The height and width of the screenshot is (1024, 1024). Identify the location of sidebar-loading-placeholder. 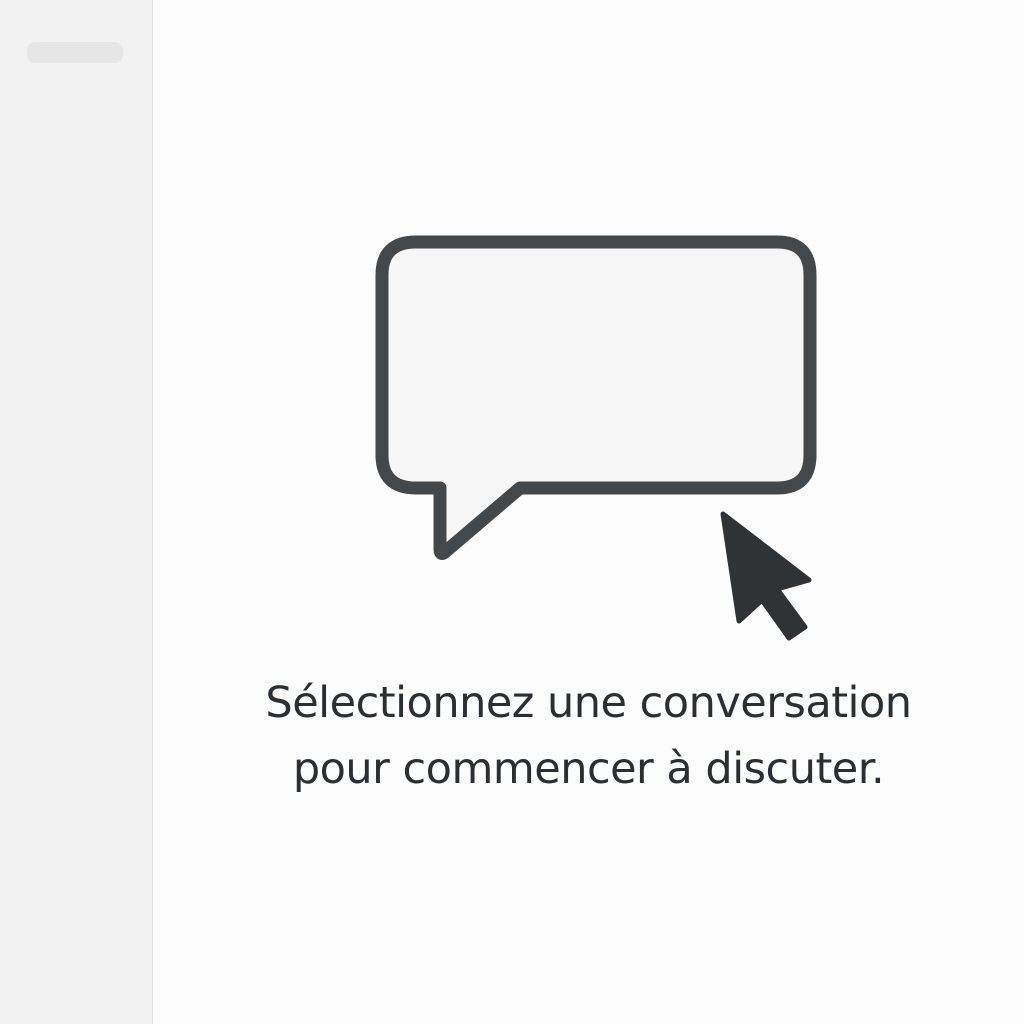
(75, 52).